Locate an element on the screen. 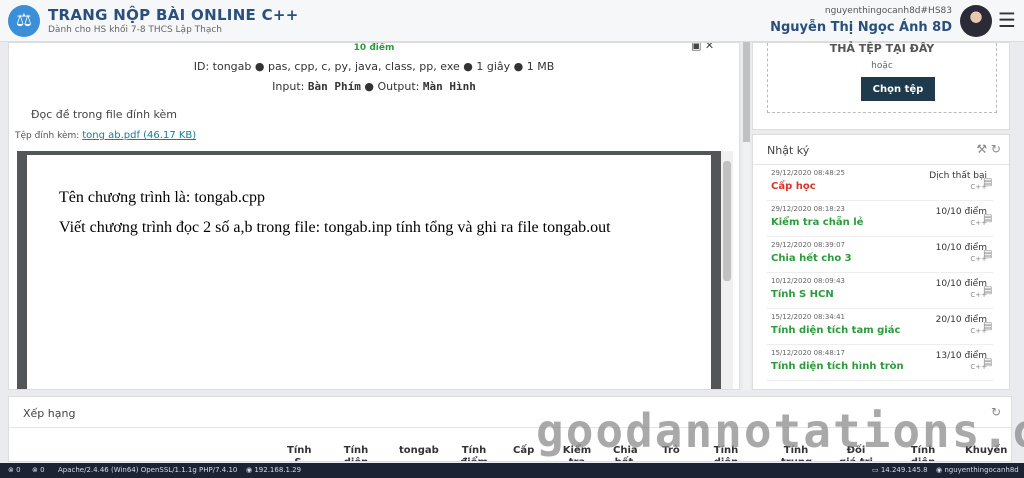  remote-ip: ▭ 14.249.145.8 is located at coordinates (900, 470).